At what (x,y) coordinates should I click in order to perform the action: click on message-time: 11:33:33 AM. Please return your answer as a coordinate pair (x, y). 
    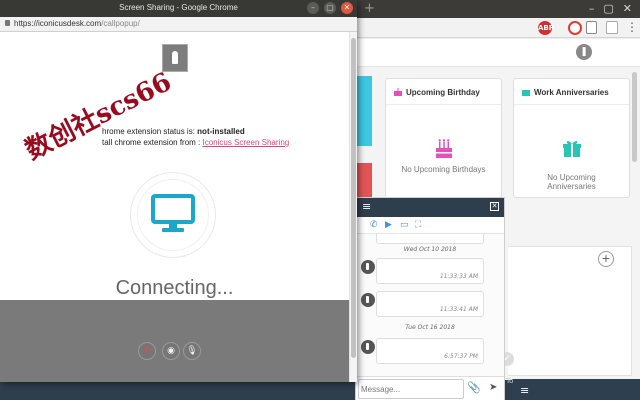
    Looking at the image, I should click on (458, 276).